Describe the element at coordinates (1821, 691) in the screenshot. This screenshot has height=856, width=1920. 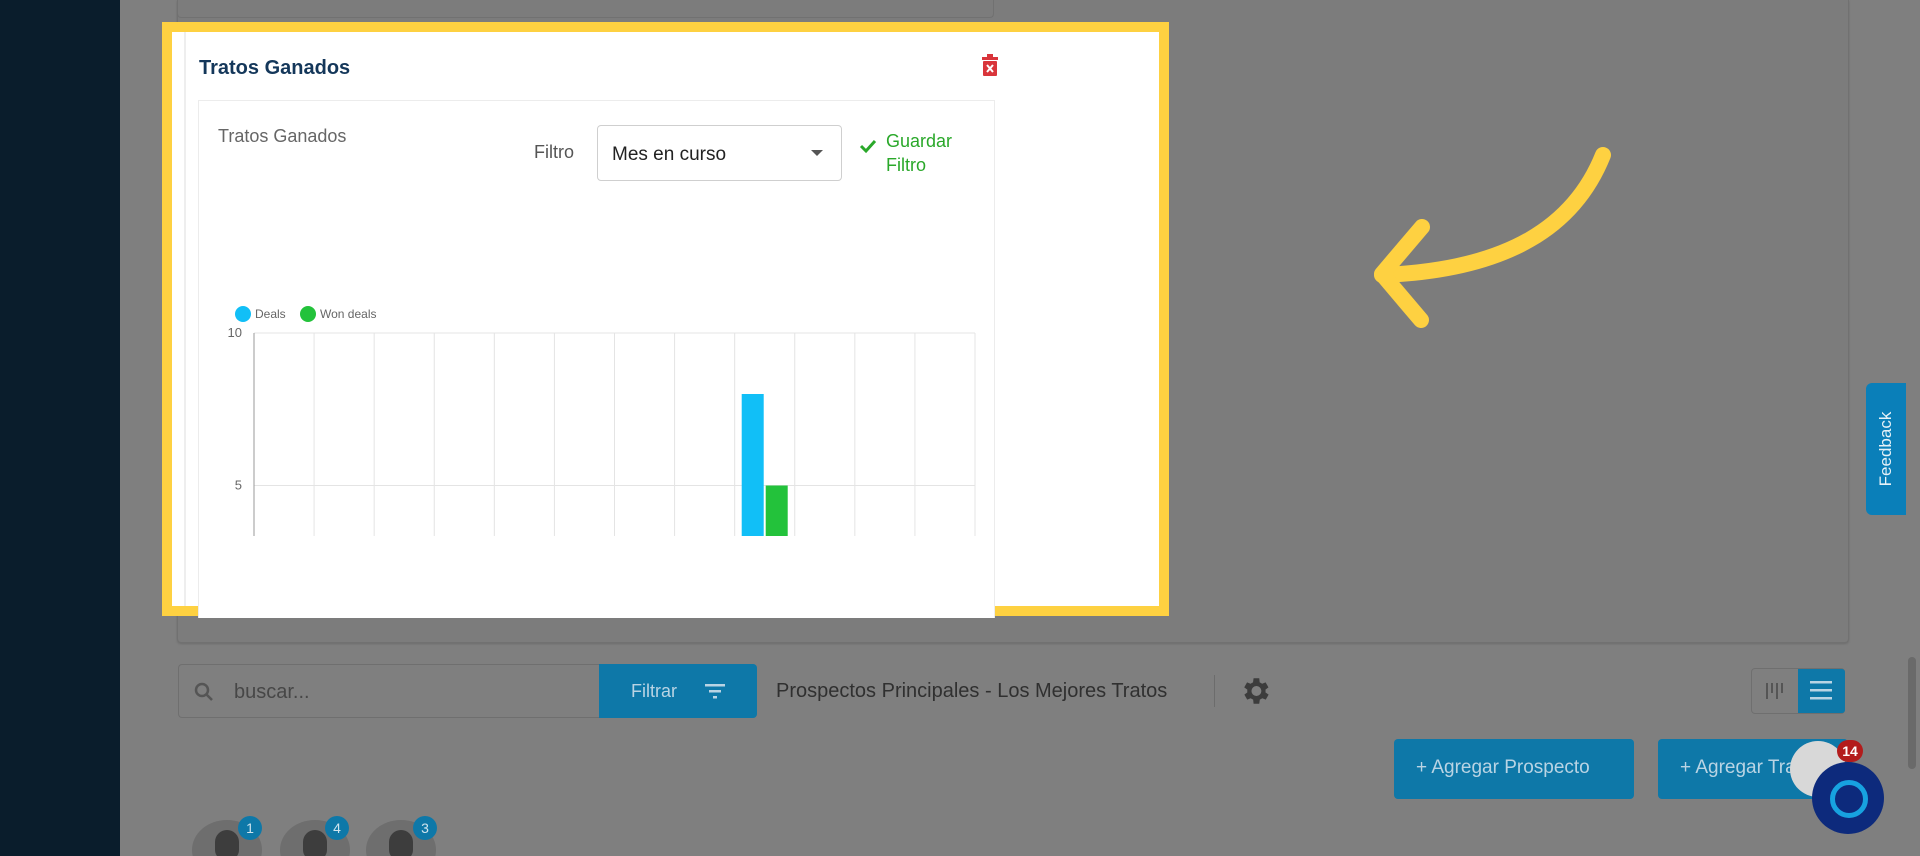
I see `list-view-icon` at that location.